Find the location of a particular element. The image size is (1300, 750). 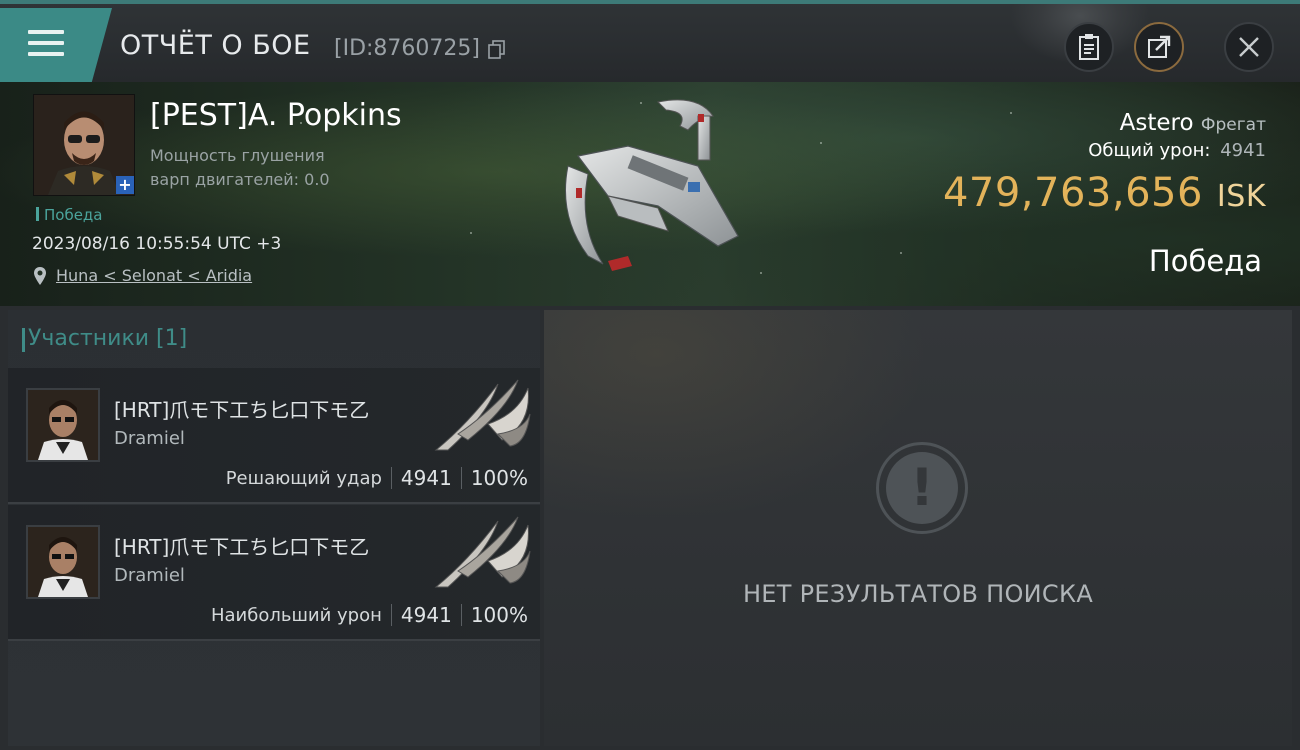

participant-stats: Решающий удар 4941 100% is located at coordinates (377, 478).